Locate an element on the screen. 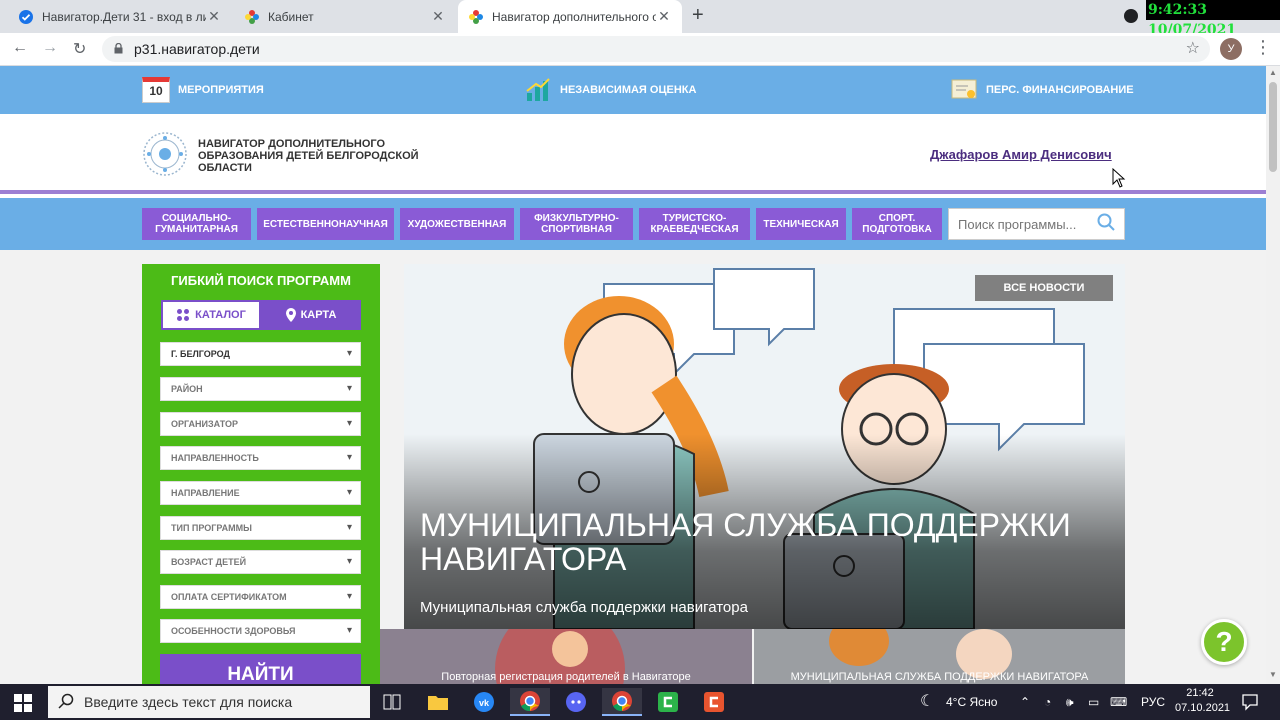  new-tab-icon: + is located at coordinates (698, 15).